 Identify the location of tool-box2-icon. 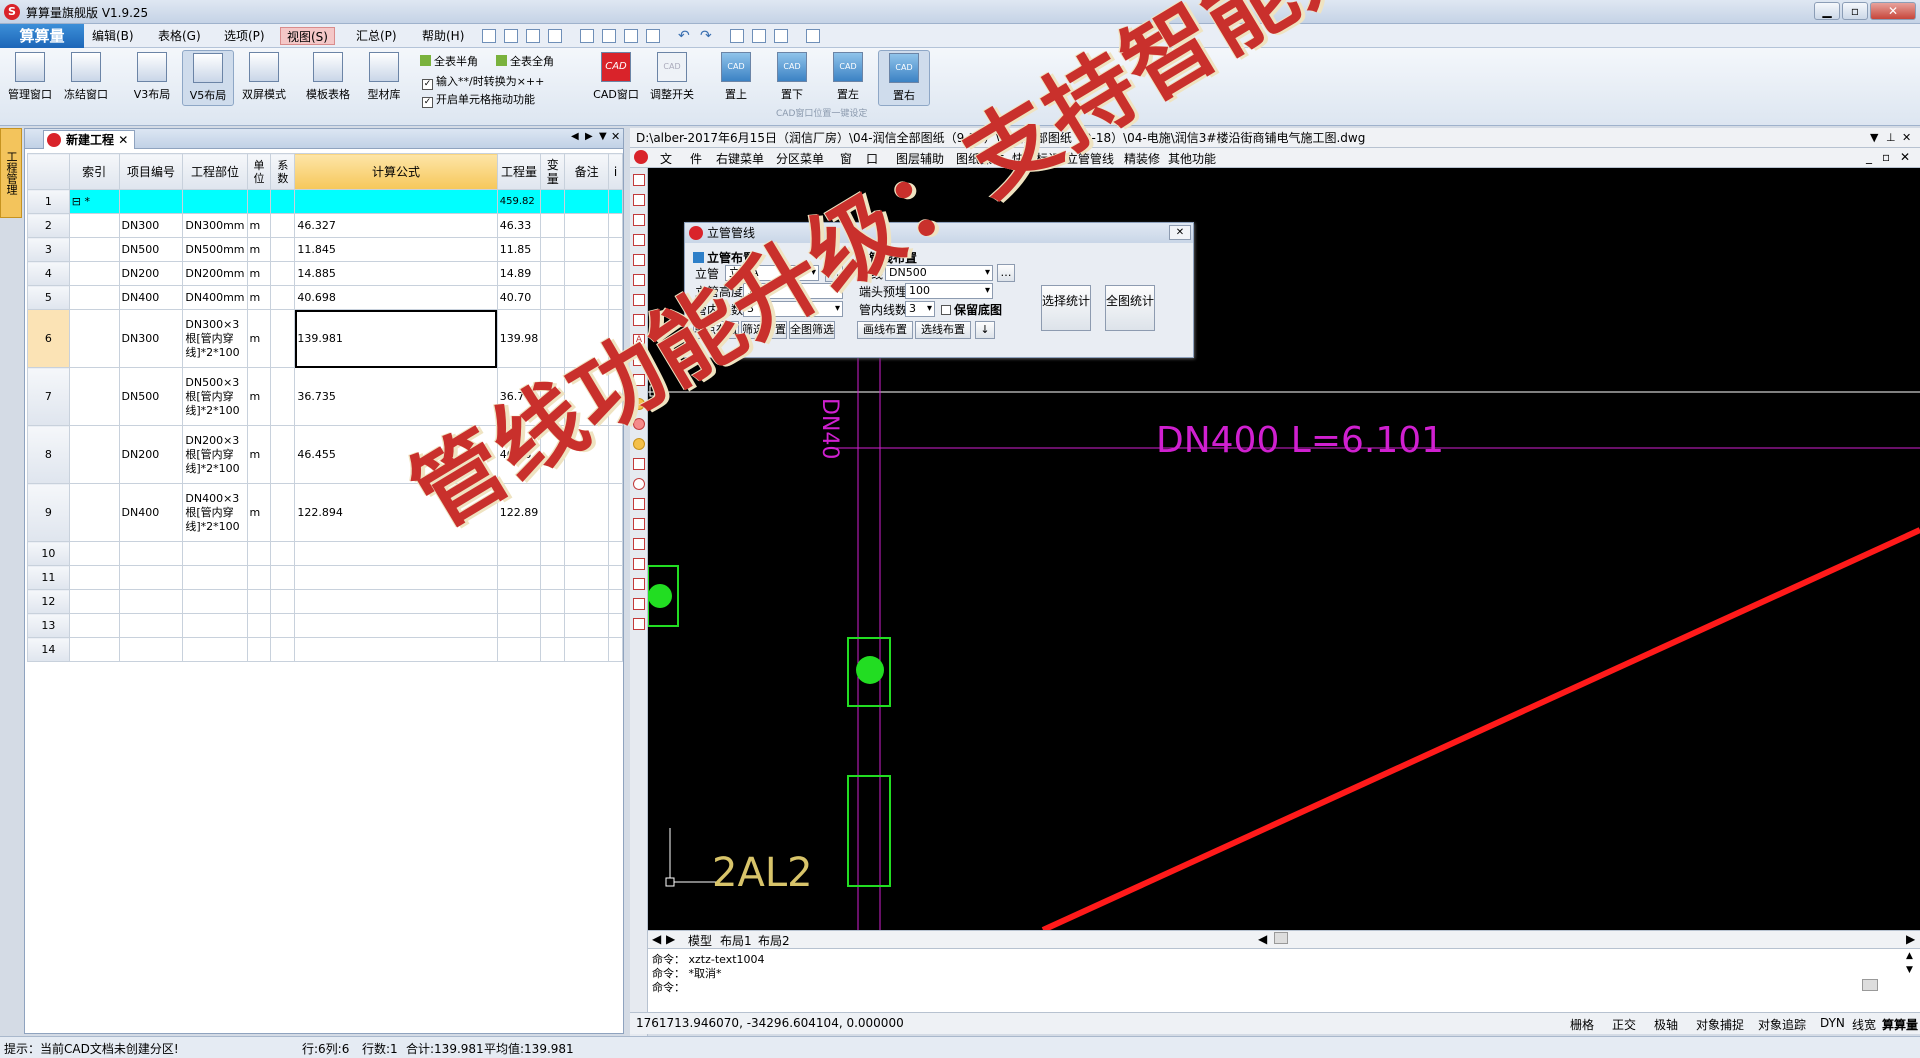
(639, 524).